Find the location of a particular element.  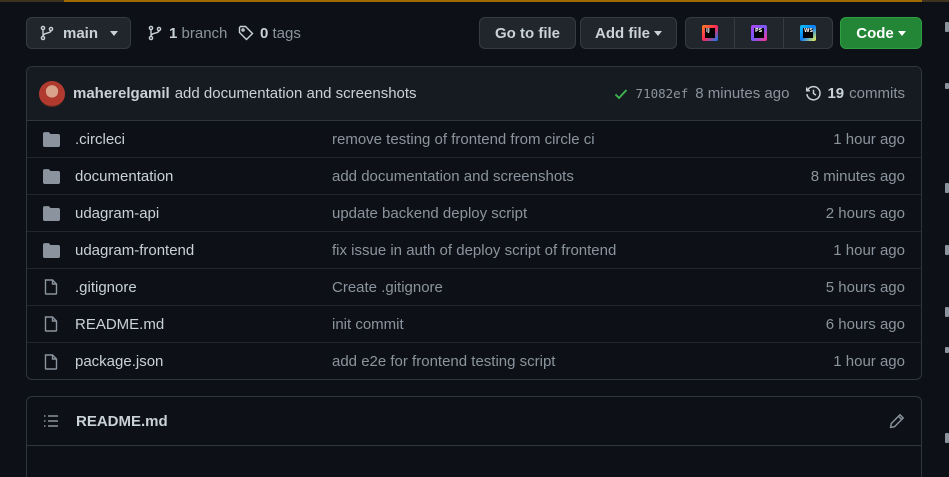

tags-link: 0 tags is located at coordinates (269, 33).